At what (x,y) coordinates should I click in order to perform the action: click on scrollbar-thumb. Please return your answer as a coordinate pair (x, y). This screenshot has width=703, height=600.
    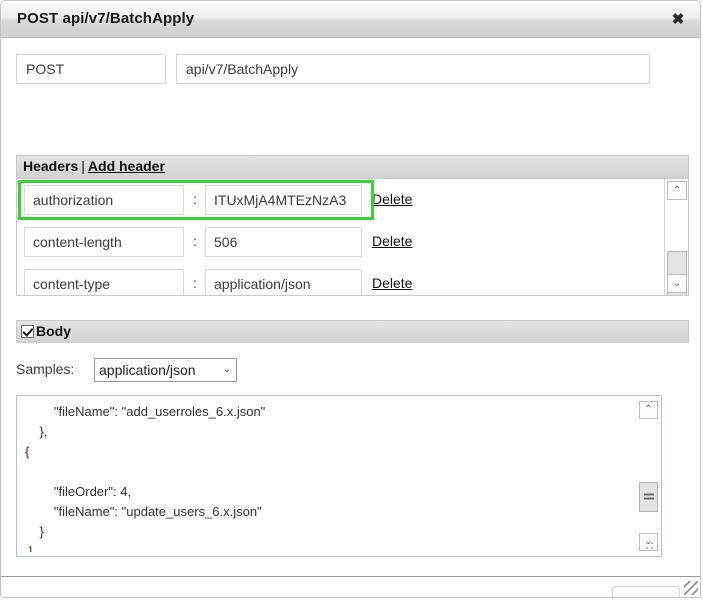
    Looking at the image, I should click on (648, 497).